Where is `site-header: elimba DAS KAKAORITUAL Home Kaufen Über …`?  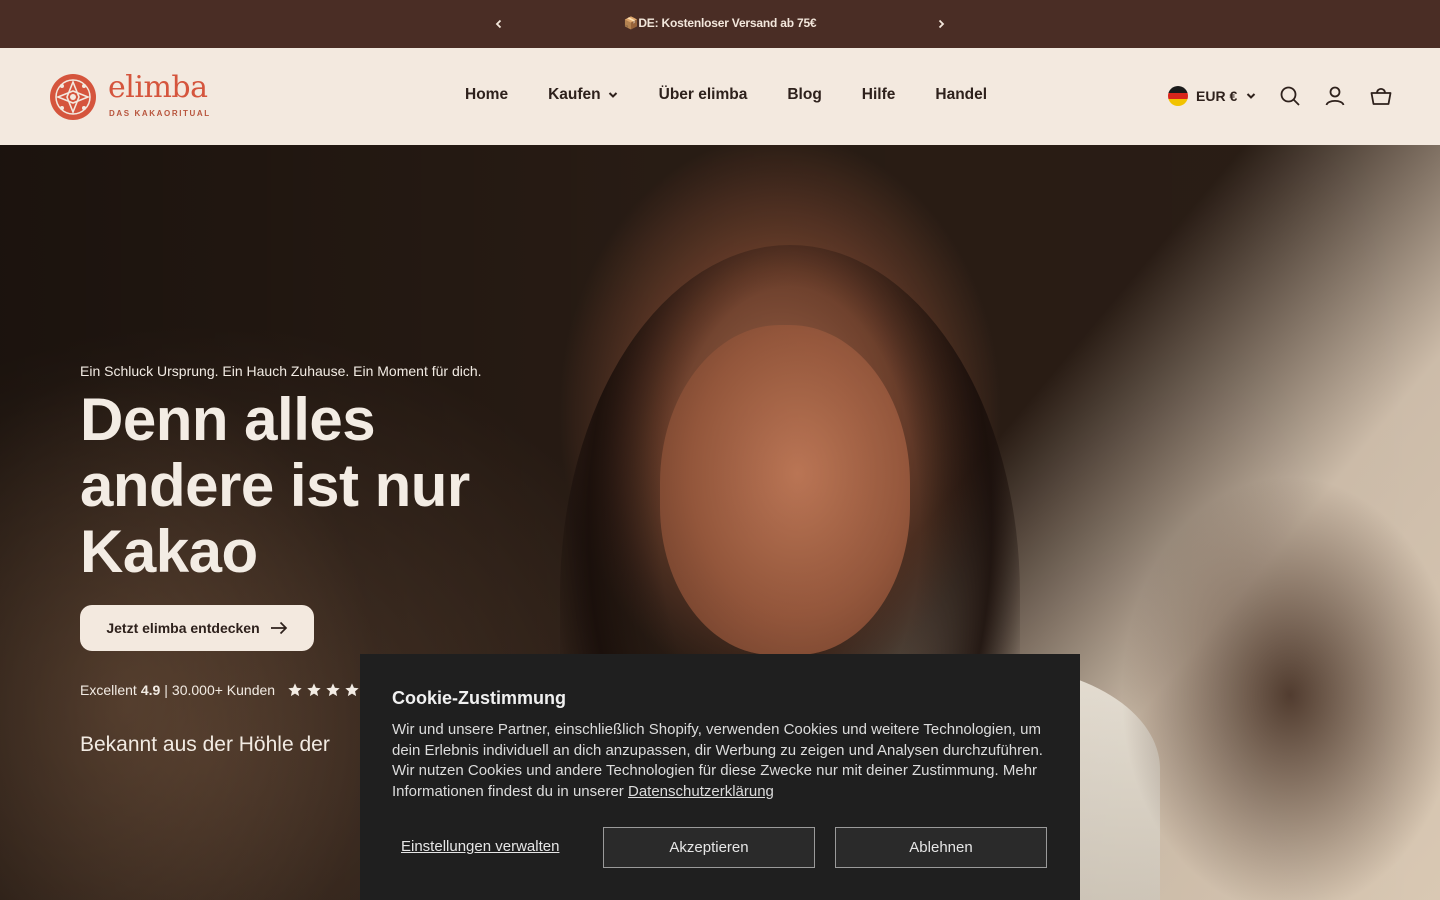 site-header: elimba DAS KAKAORITUAL Home Kaufen Über … is located at coordinates (720, 96).